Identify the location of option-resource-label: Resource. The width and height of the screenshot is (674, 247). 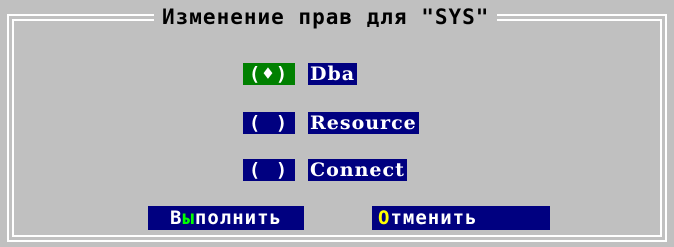
(363, 123).